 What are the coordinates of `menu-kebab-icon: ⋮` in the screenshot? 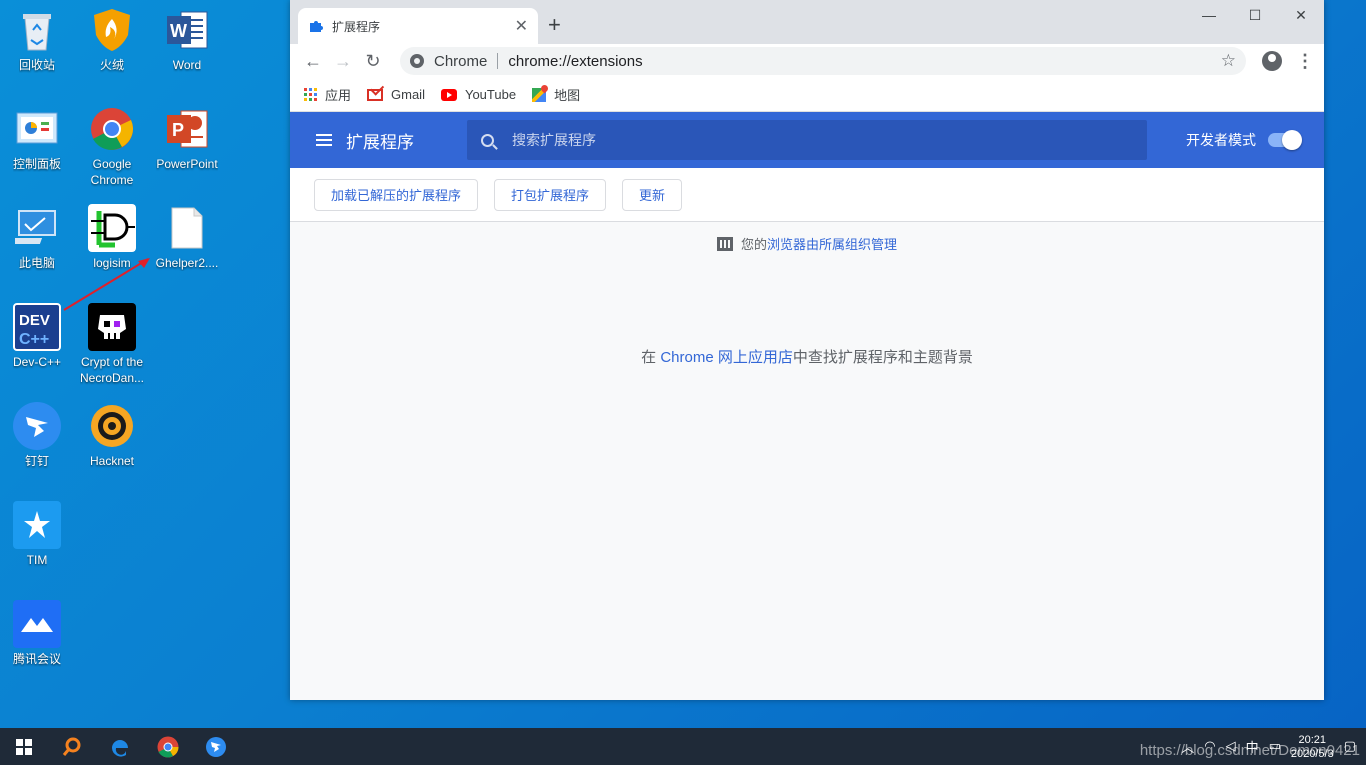 It's located at (1305, 61).